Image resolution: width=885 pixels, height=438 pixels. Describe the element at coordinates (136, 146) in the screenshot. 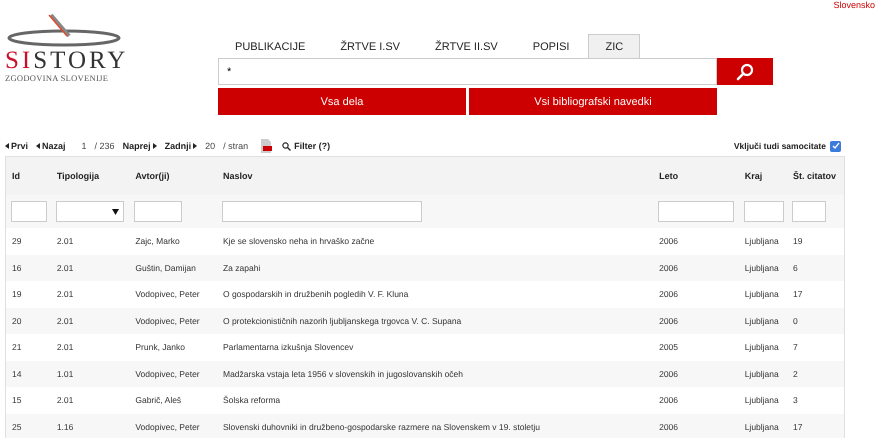

I see `next-page-link: Naprej` at that location.